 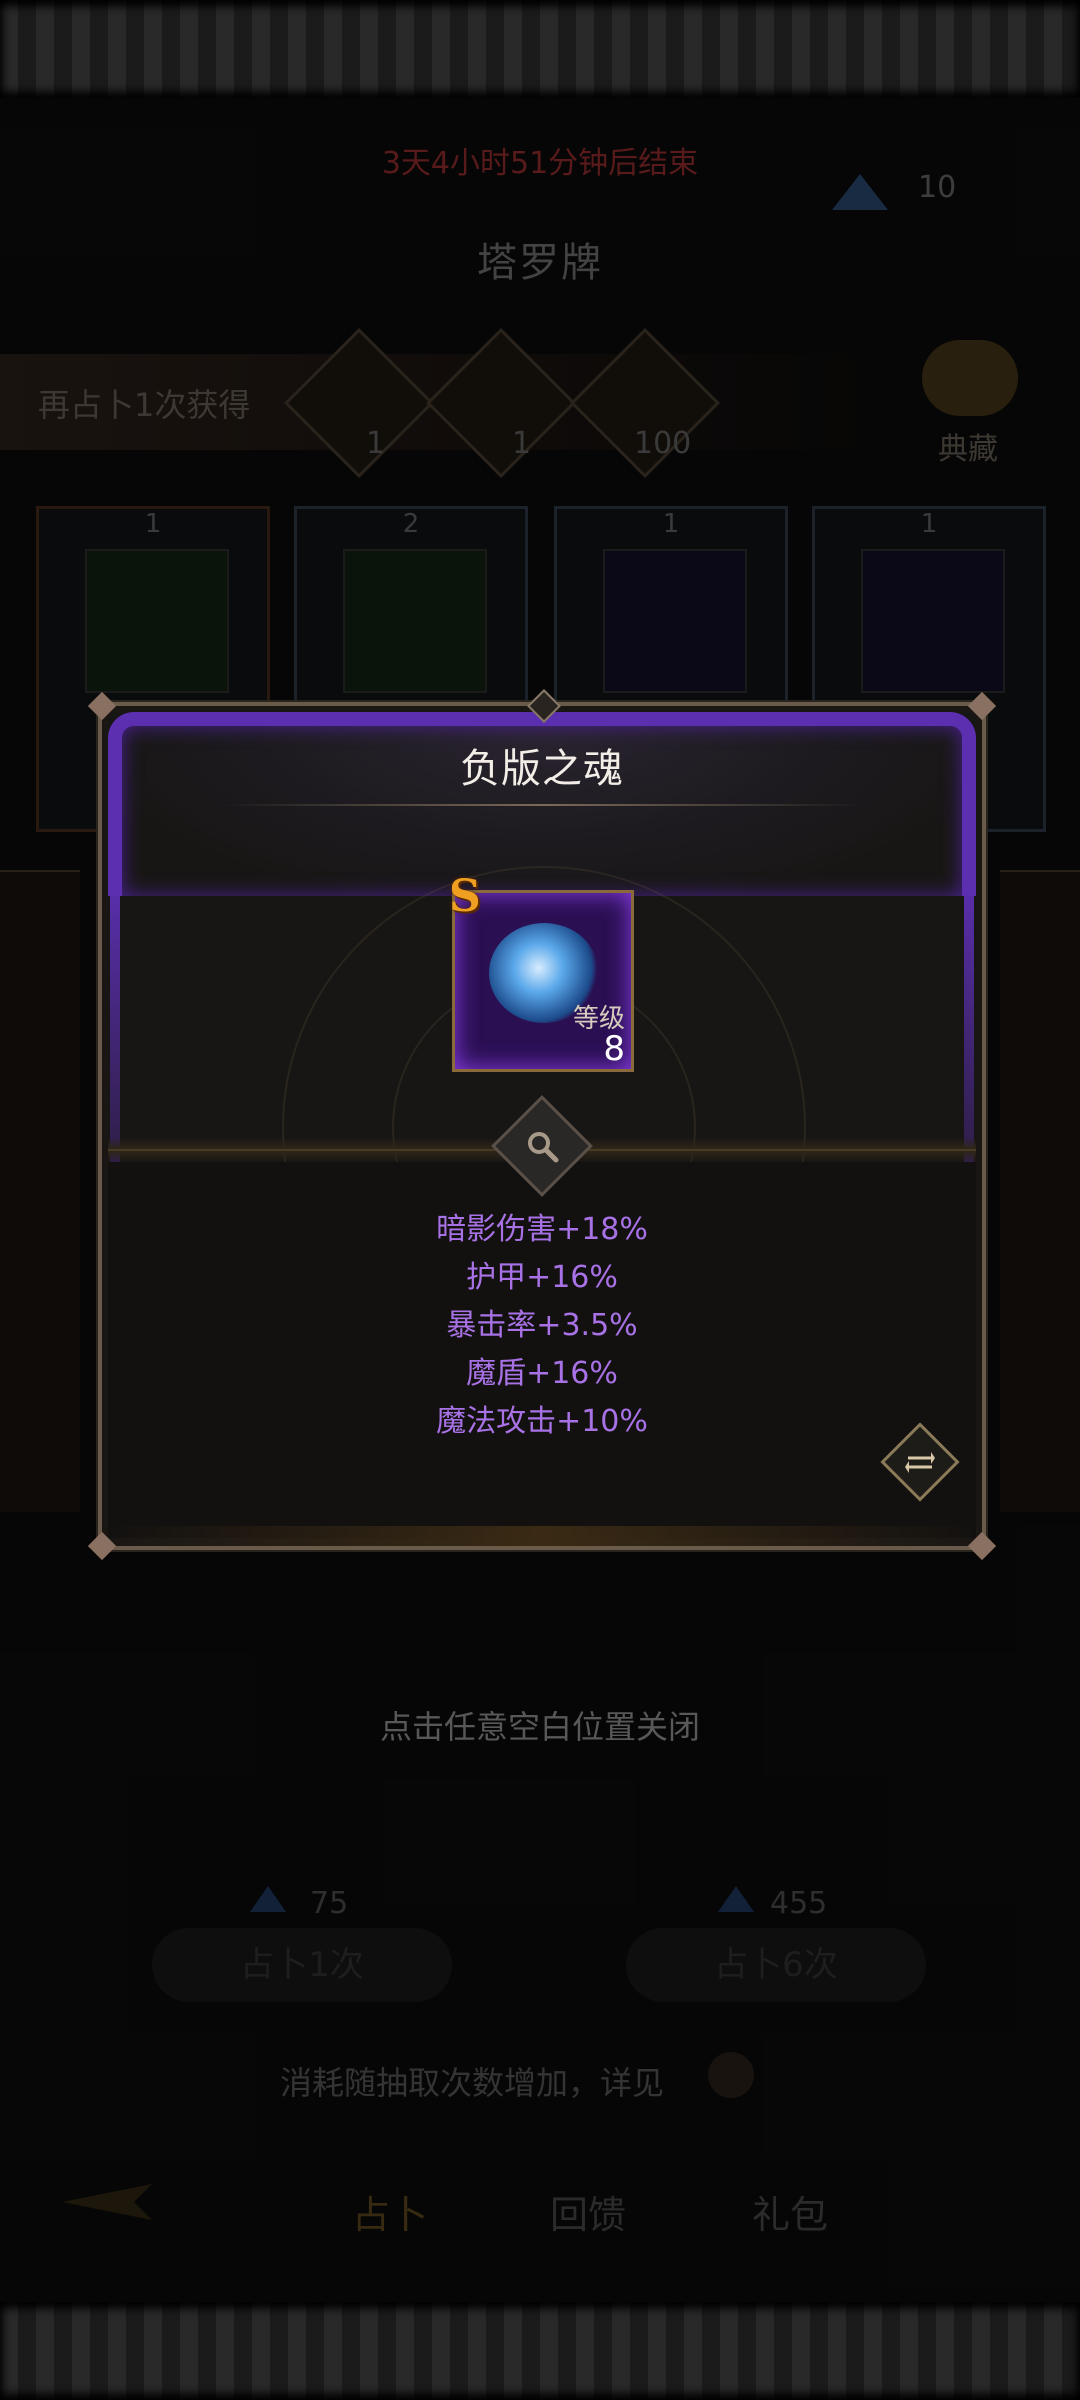 I want to click on item-title: 负版之魂, so click(x=542, y=769).